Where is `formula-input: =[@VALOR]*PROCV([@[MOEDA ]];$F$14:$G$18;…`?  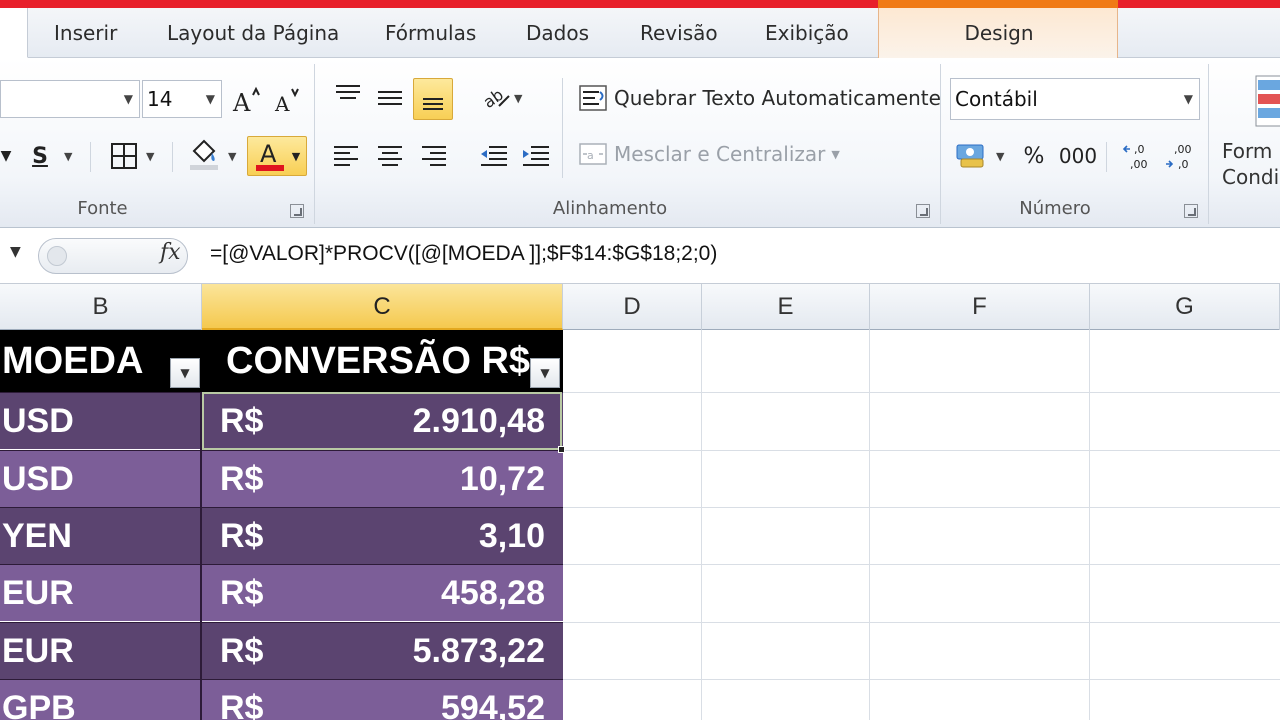 formula-input: =[@VALOR]*PROCV([@[MOEDA ]];$F$14:$G$18;… is located at coordinates (463, 254).